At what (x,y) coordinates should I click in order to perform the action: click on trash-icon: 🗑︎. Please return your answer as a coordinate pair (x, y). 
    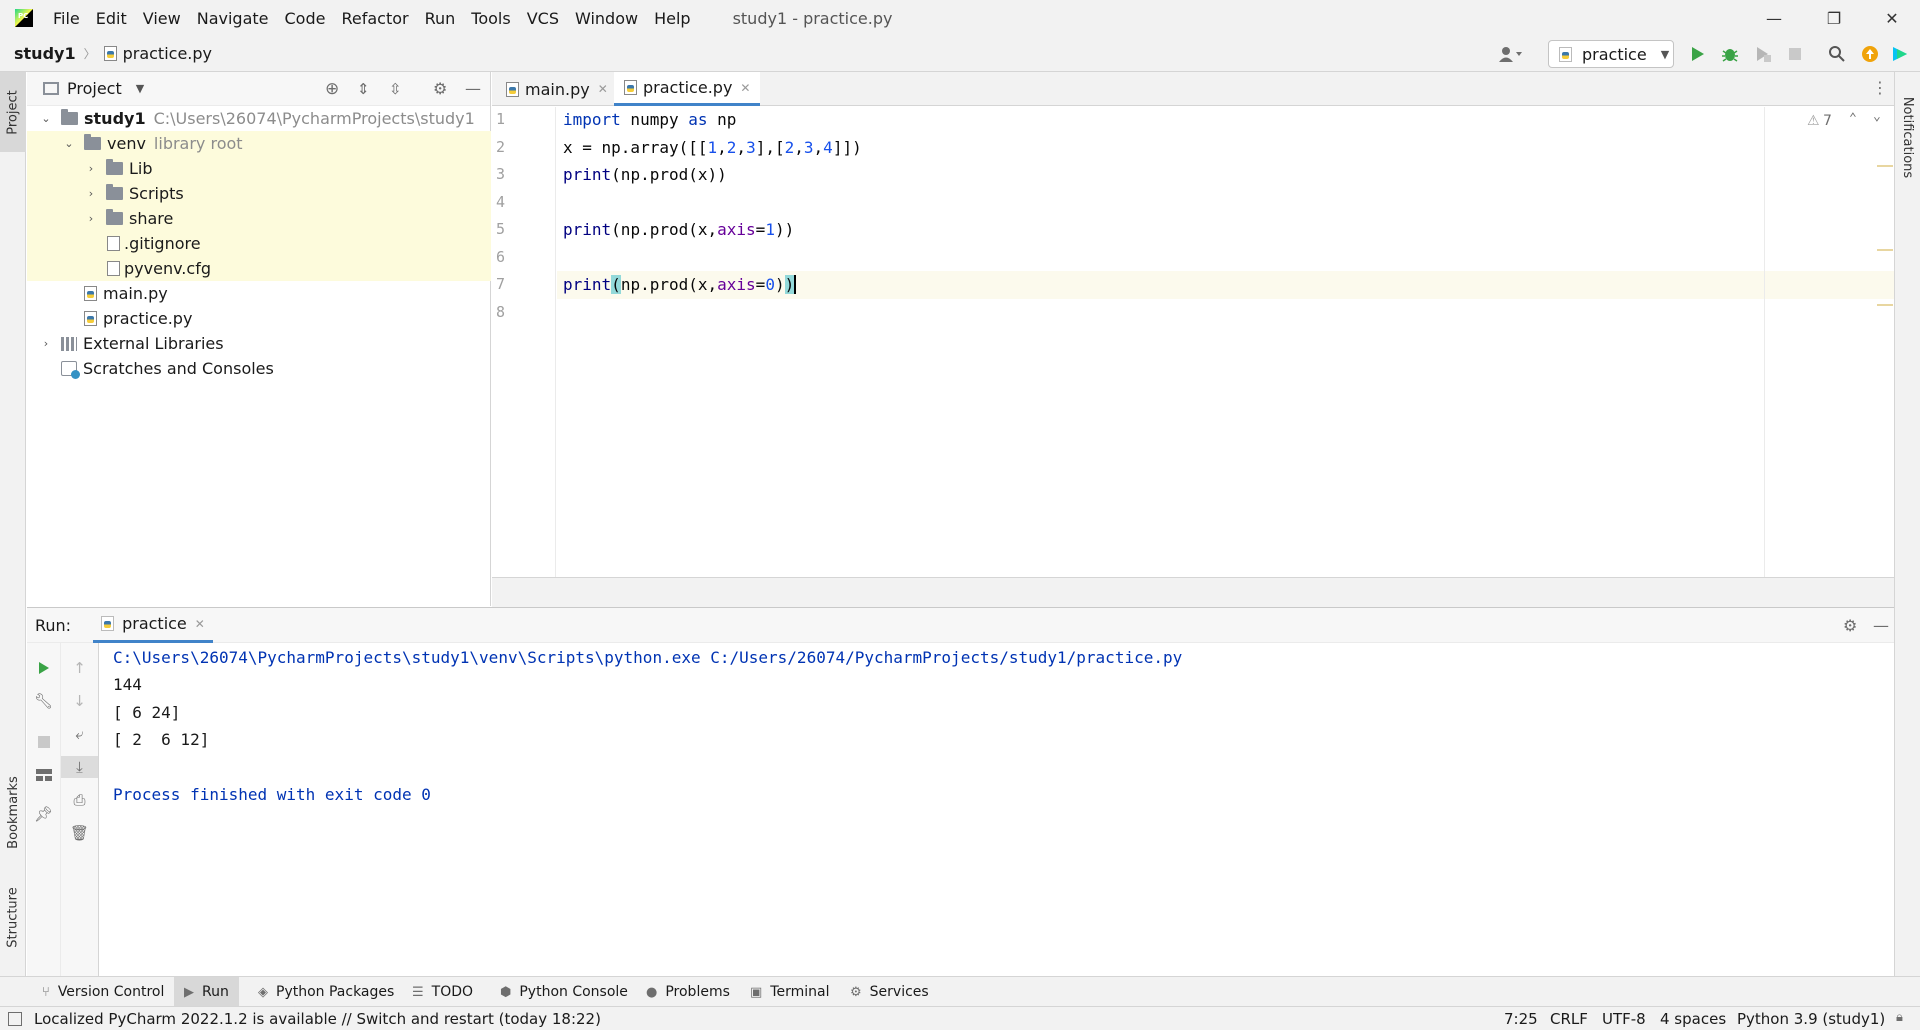
    Looking at the image, I should click on (79, 833).